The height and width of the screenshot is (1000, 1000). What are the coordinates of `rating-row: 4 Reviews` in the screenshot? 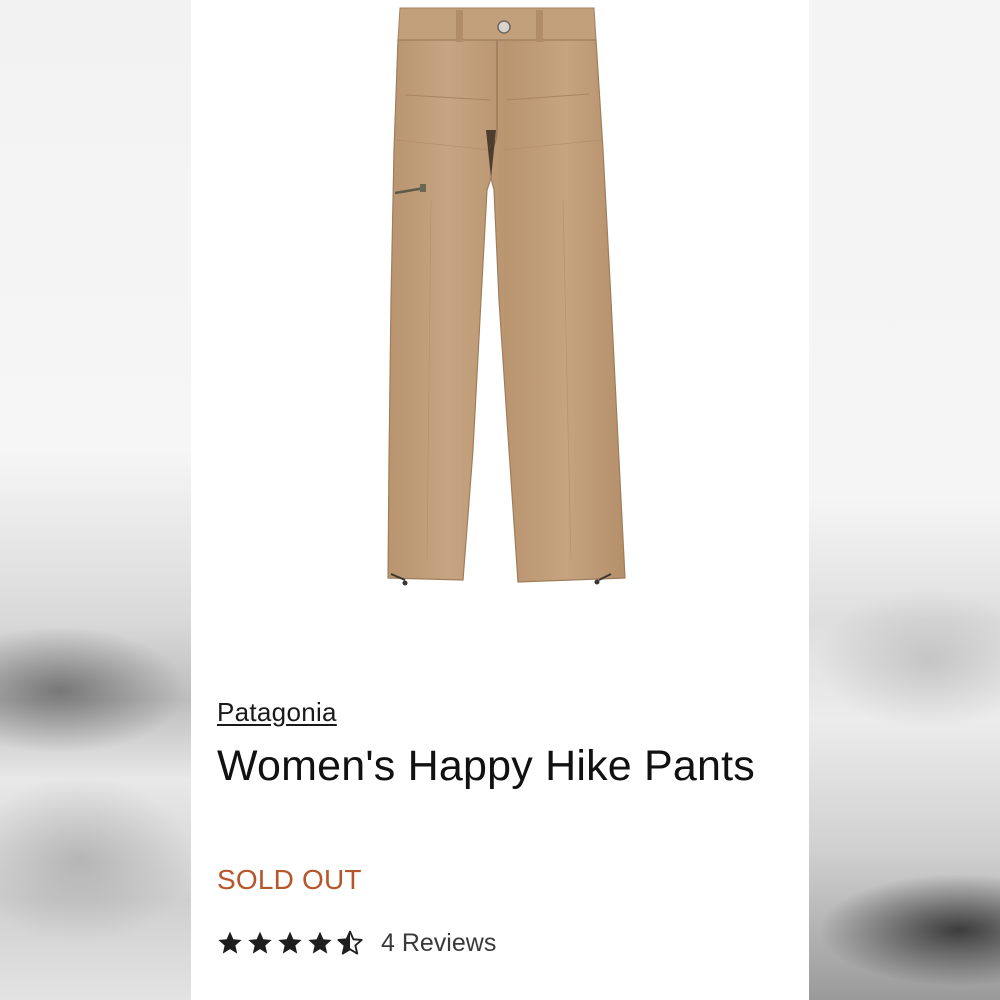 It's located at (356, 943).